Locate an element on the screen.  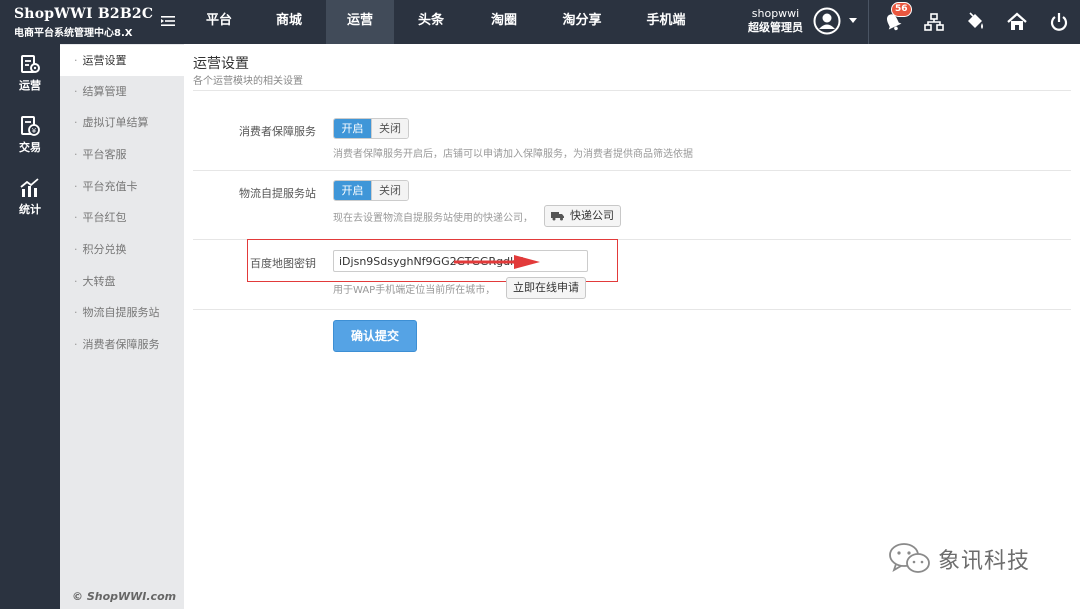
user-info: shopwwi 超级管理员 is located at coordinates (775, 21).